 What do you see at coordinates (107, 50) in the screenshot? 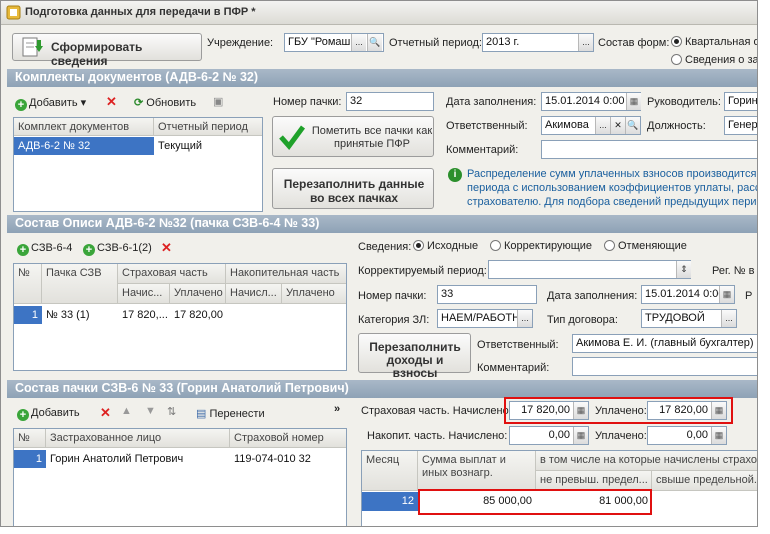
I see `generate-button: Сформировать сведения` at bounding box center [107, 50].